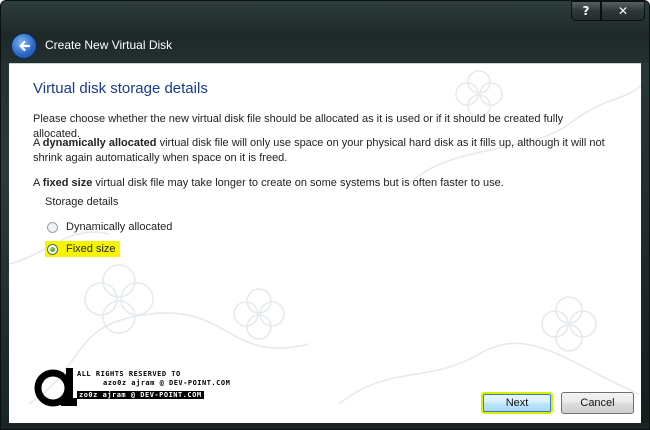 The width and height of the screenshot is (650, 430). What do you see at coordinates (120, 88) in the screenshot?
I see `page-heading: Virtual disk storage details` at bounding box center [120, 88].